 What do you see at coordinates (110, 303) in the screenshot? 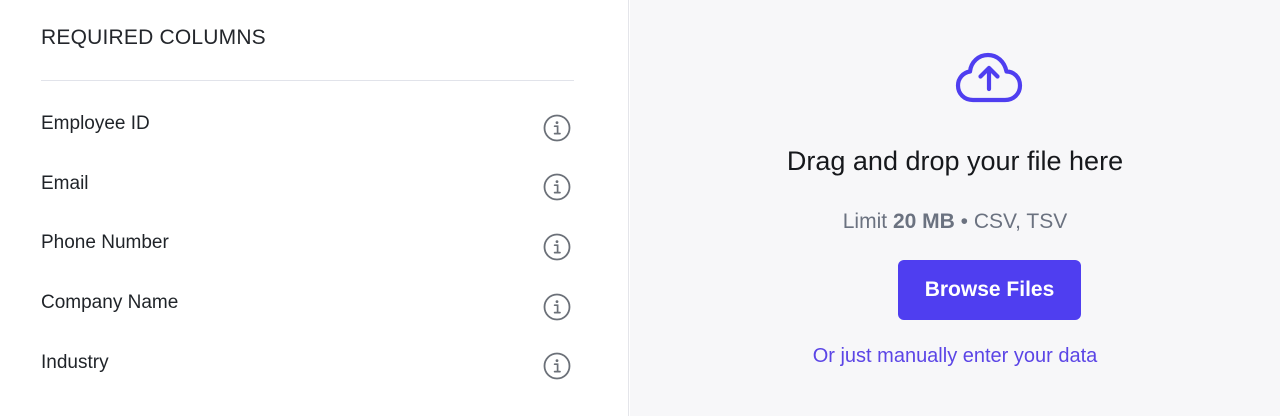
I see `column-label: Company Name` at bounding box center [110, 303].